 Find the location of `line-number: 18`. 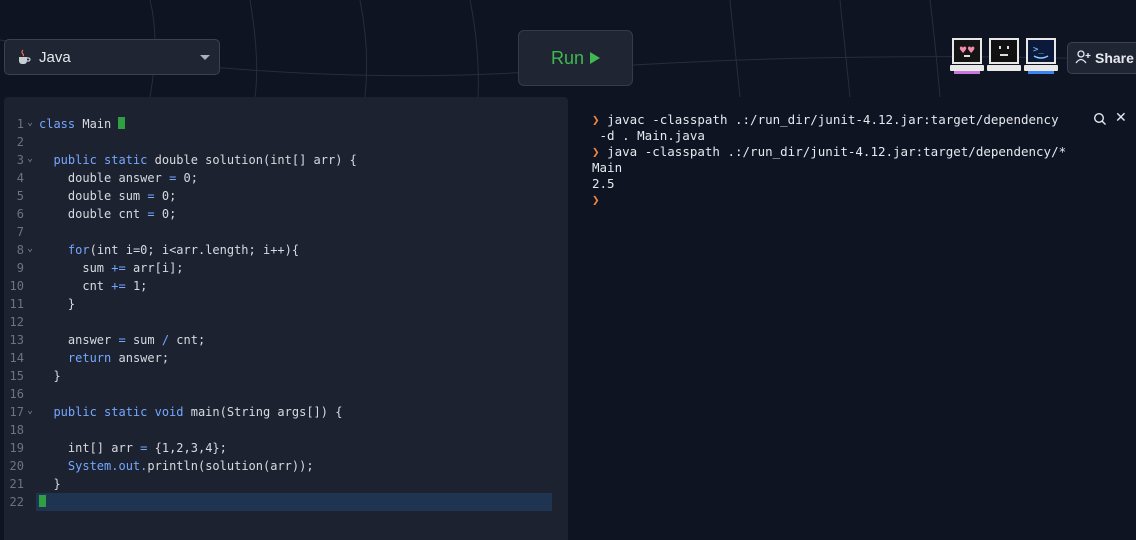

line-number: 18 is located at coordinates (16, 430).